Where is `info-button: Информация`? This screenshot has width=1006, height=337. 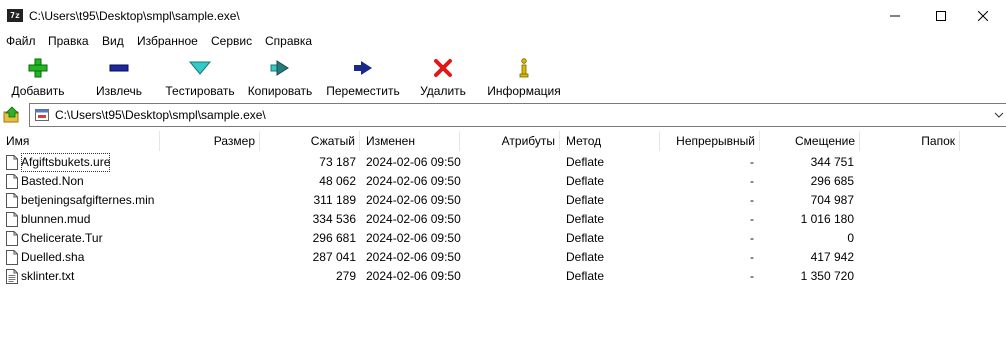 info-button: Информация is located at coordinates (524, 77).